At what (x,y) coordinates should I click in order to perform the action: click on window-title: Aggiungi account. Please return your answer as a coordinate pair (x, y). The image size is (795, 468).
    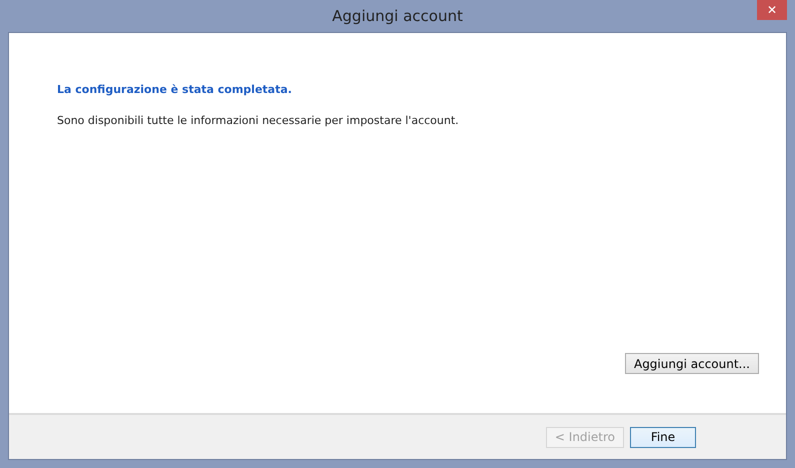
    Looking at the image, I should click on (397, 16).